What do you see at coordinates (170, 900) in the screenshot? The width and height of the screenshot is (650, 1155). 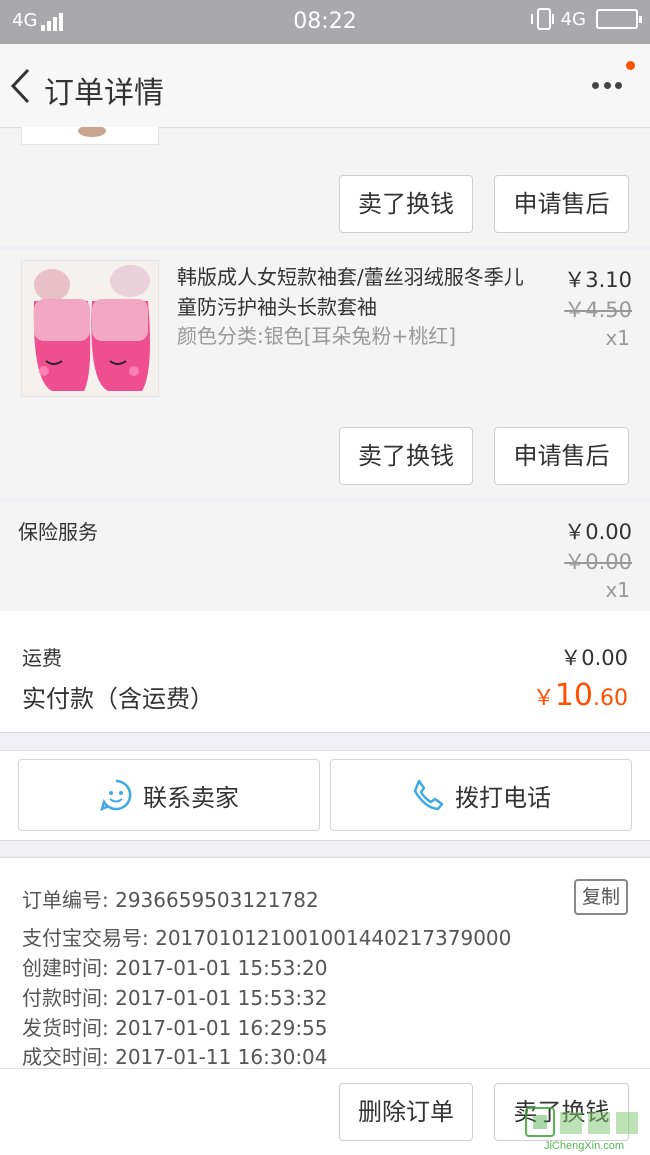 I see `order-number: 订单编号: 2936659503121782` at bounding box center [170, 900].